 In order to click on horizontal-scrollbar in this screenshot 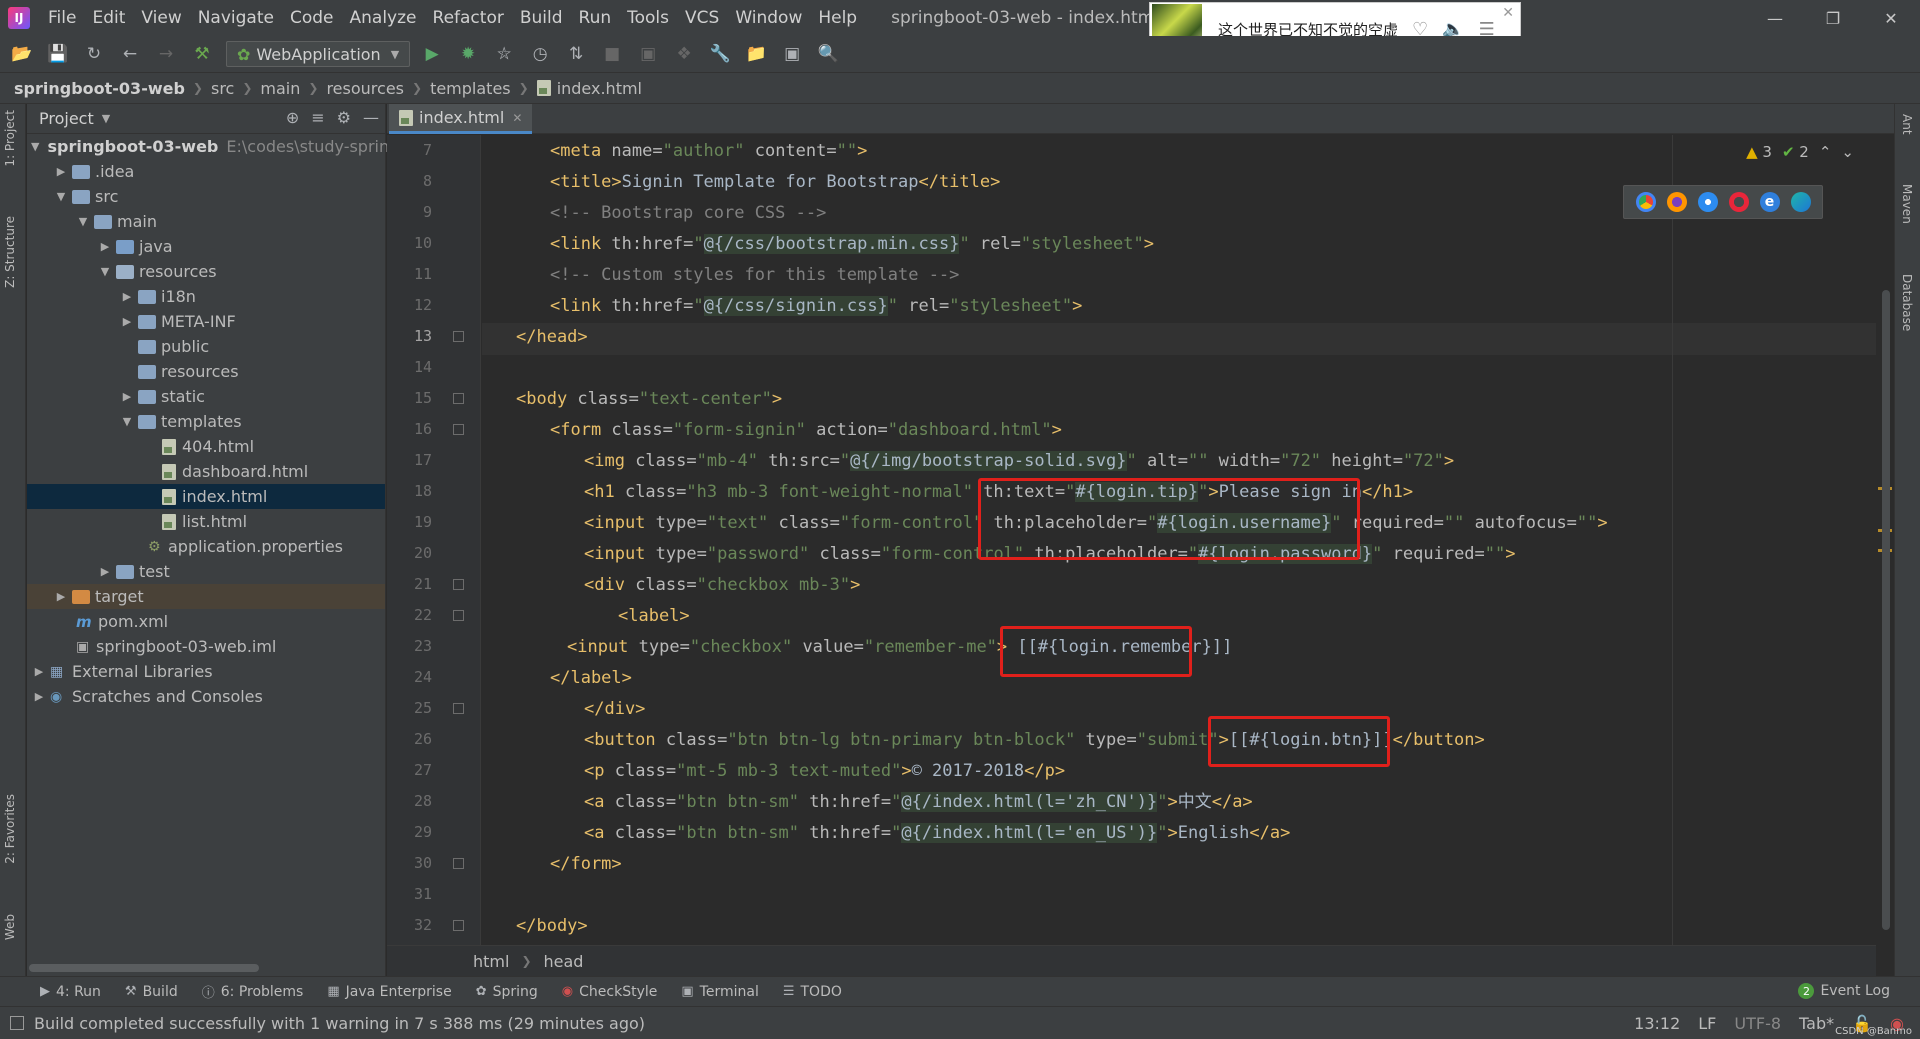, I will do `click(144, 968)`.